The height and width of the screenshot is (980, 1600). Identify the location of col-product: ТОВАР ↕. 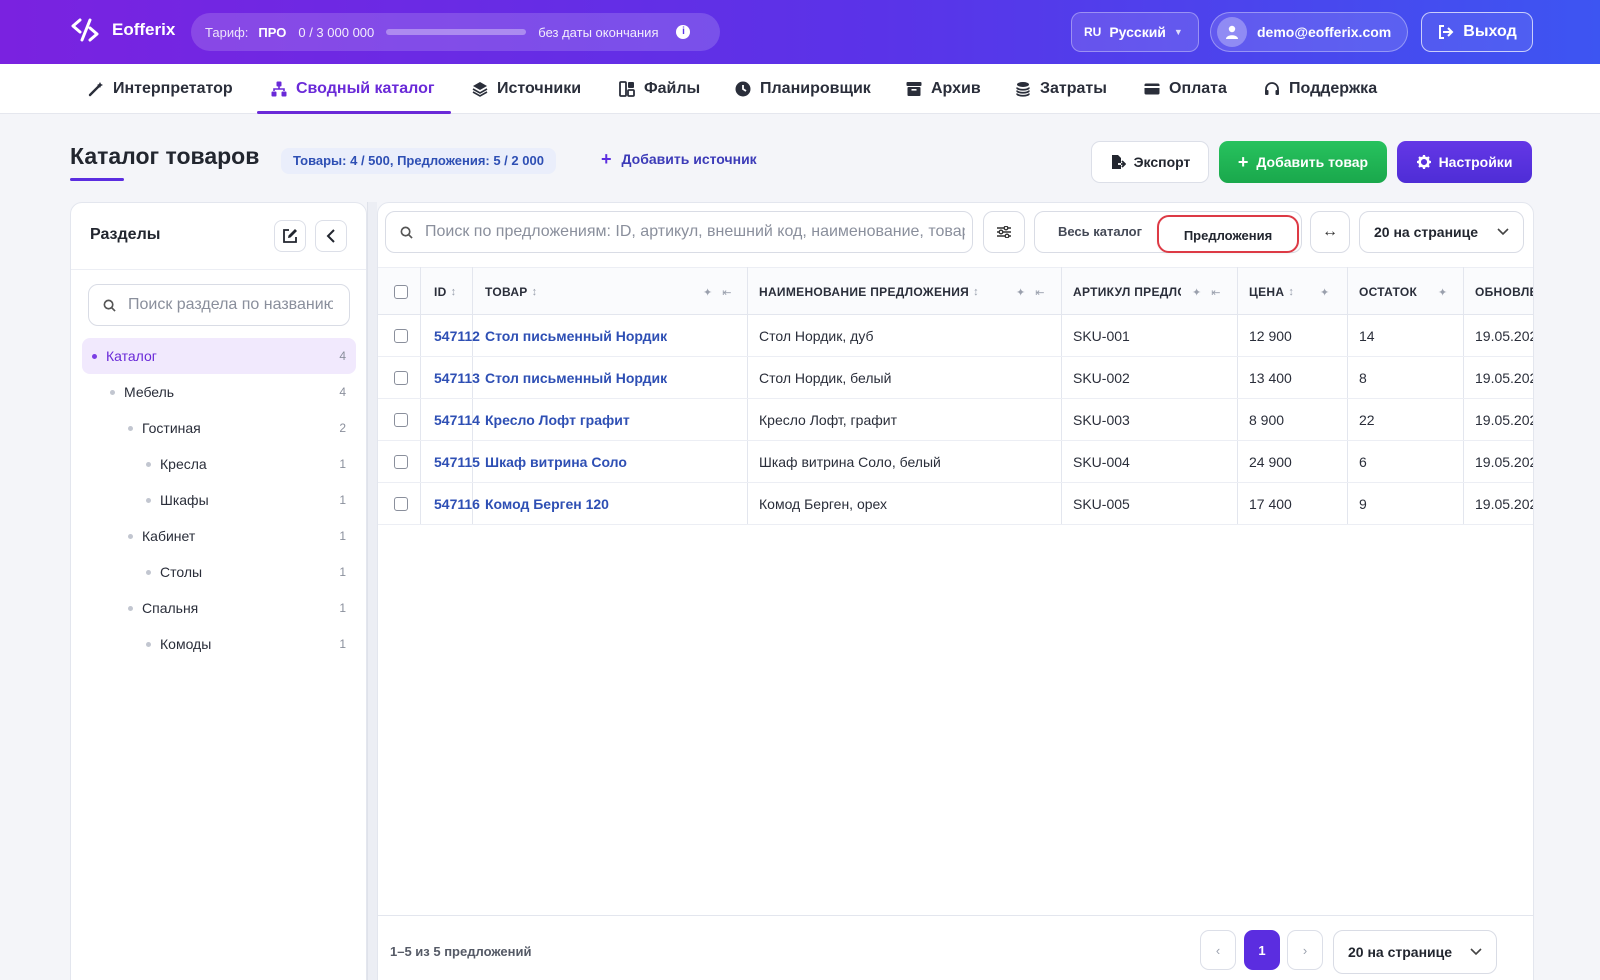
(595, 292).